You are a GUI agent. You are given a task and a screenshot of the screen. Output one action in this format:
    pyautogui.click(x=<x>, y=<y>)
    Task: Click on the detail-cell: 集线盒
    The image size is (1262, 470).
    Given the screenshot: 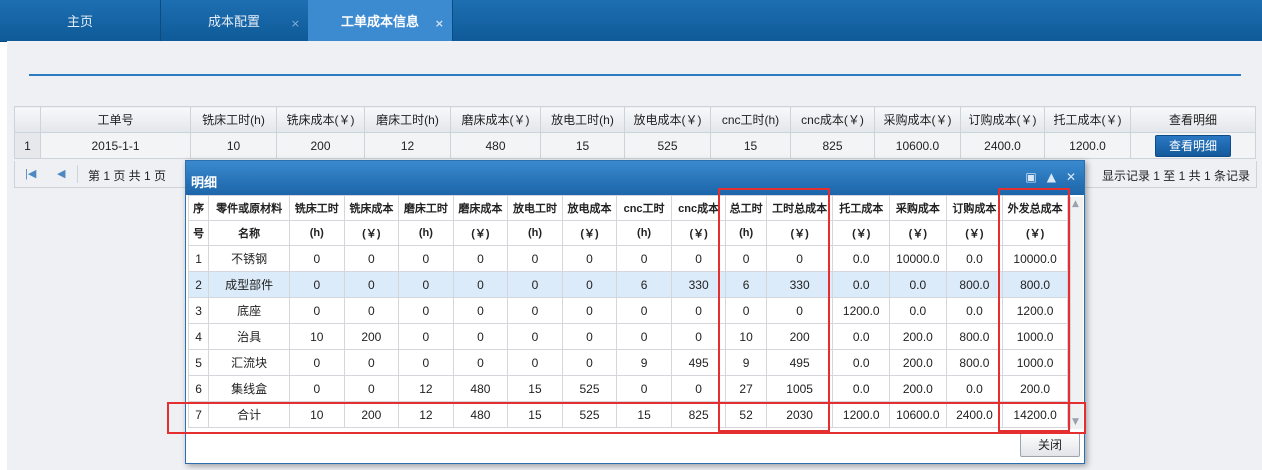 What is the action you would take?
    pyautogui.click(x=249, y=388)
    